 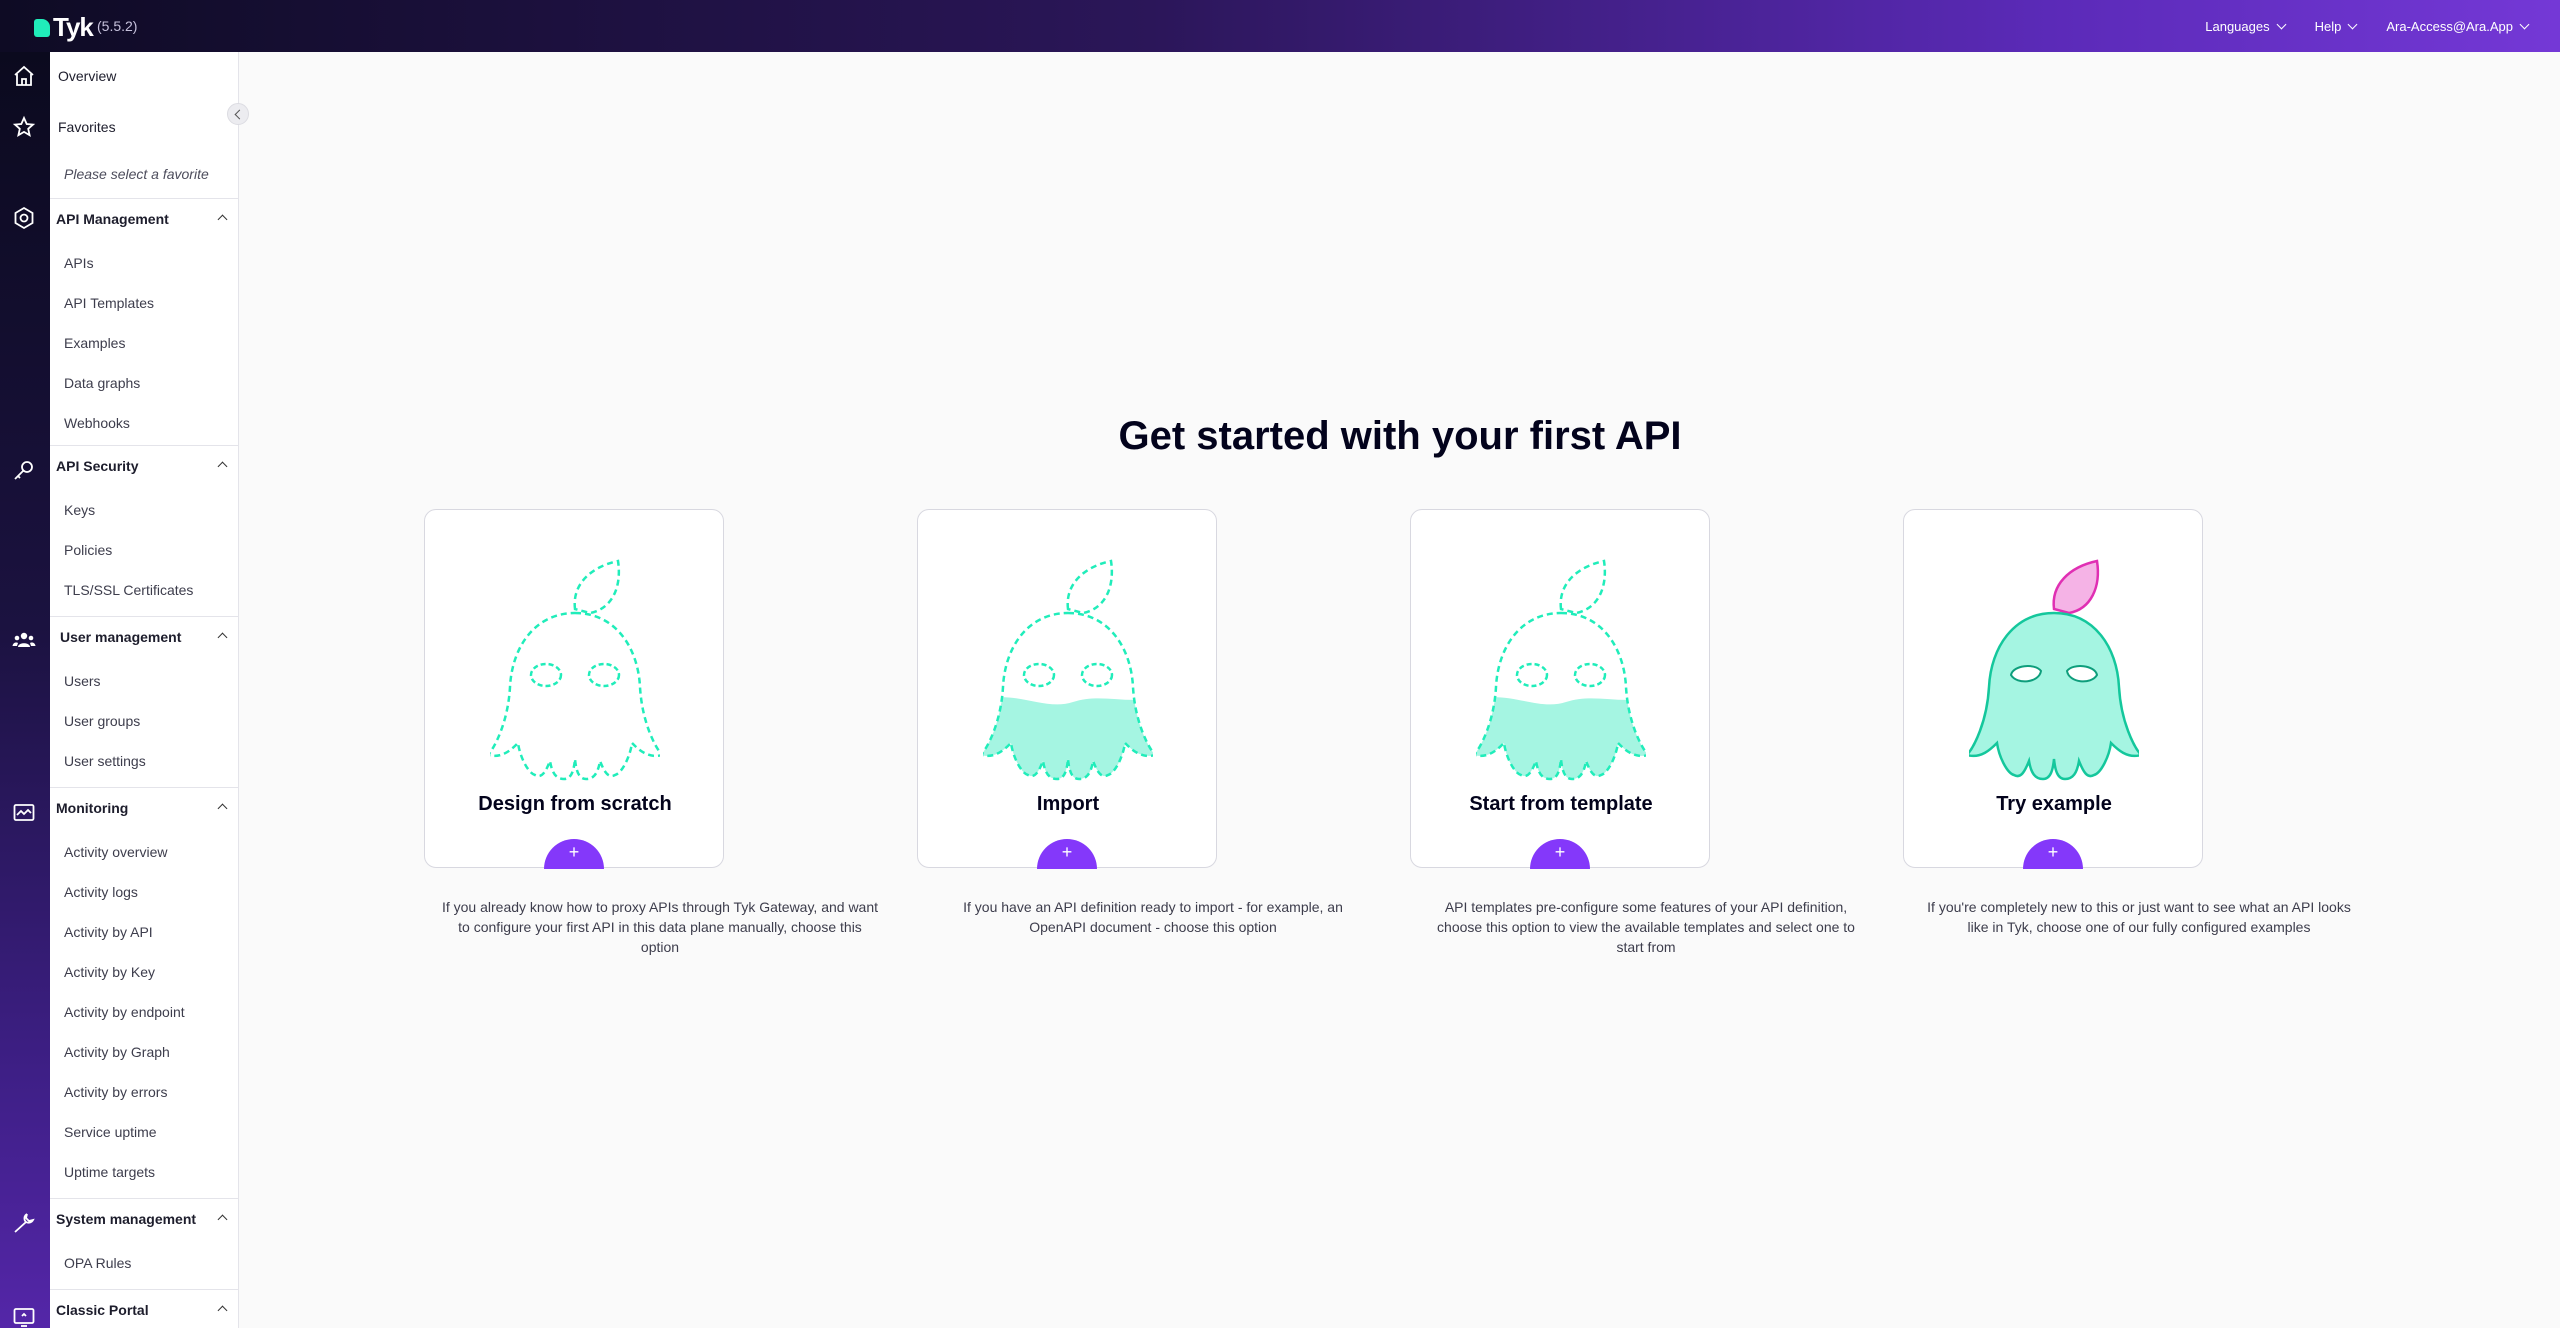 What do you see at coordinates (126, 1218) in the screenshot?
I see `section-label: System management` at bounding box center [126, 1218].